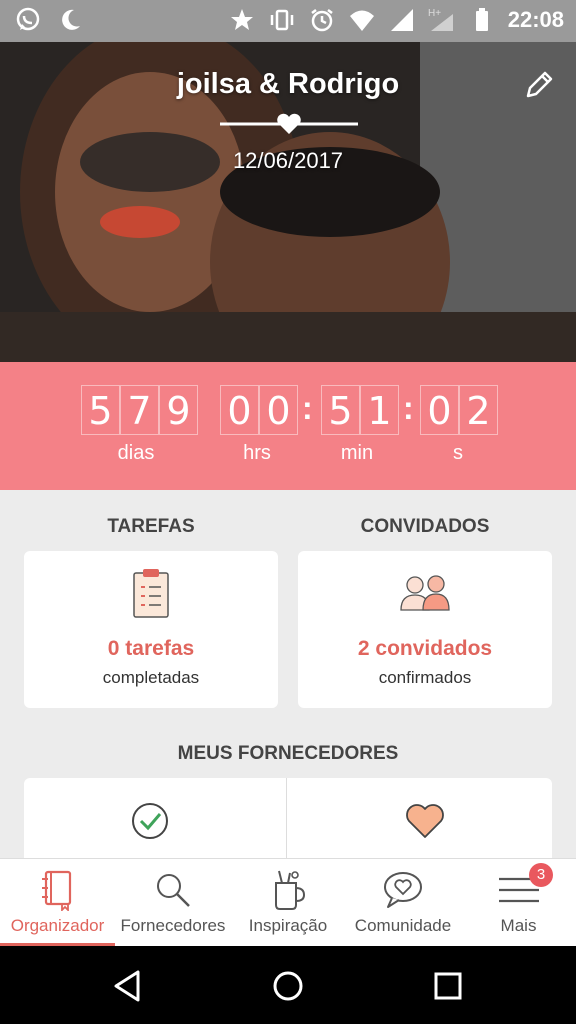 Image resolution: width=576 pixels, height=1024 pixels. Describe the element at coordinates (403, 890) in the screenshot. I see `chat-heart-icon` at that location.